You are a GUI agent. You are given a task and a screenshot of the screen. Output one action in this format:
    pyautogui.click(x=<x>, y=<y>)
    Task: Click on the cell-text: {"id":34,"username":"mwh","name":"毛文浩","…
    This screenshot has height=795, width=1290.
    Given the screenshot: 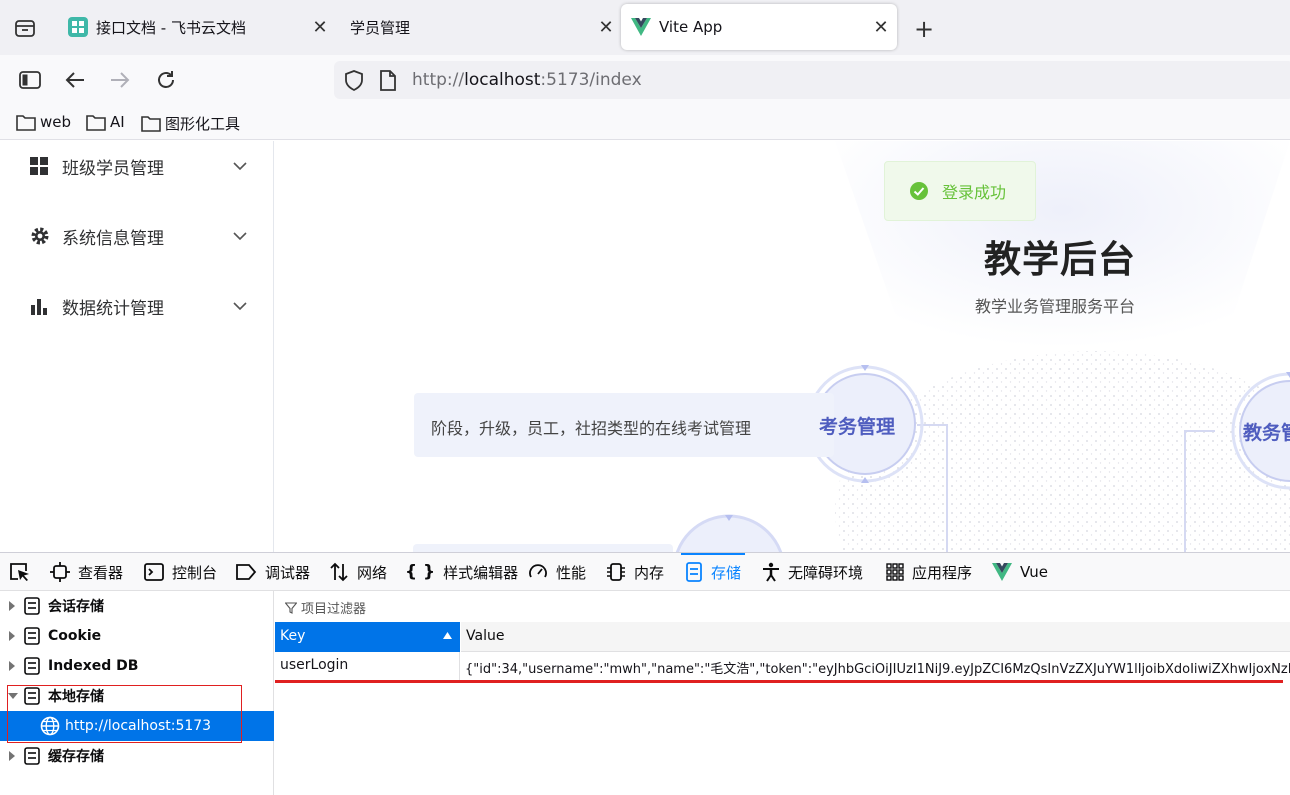 What is the action you would take?
    pyautogui.click(x=877, y=669)
    